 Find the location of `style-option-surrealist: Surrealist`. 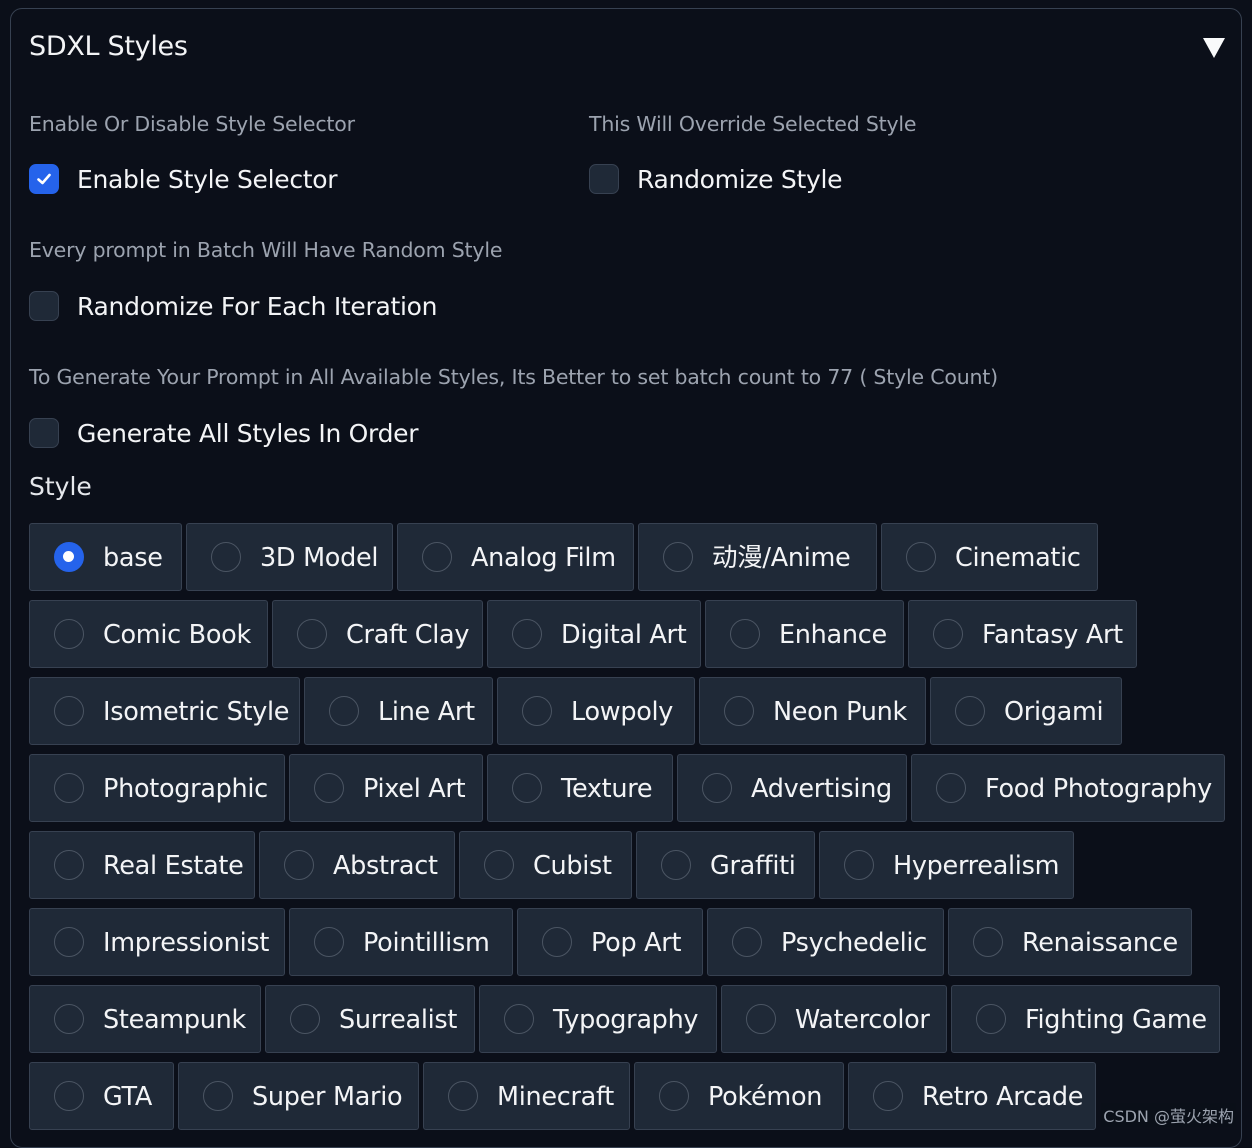

style-option-surrealist: Surrealist is located at coordinates (370, 1019).